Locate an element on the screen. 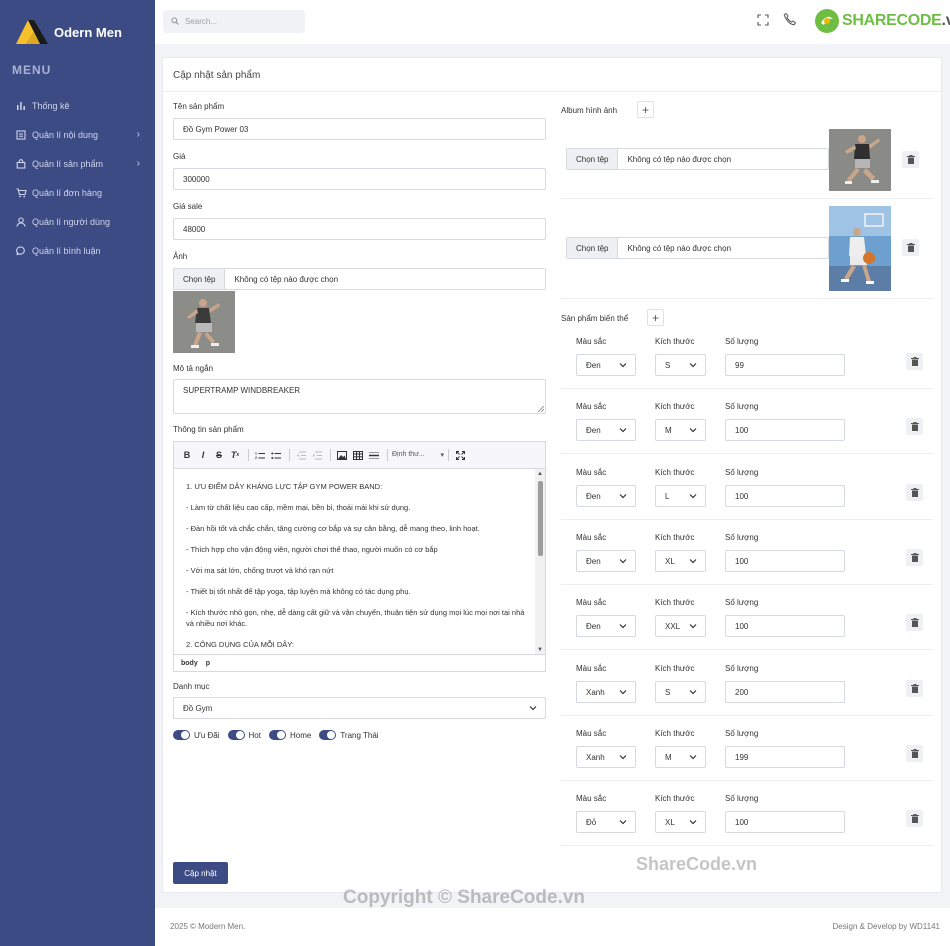 This screenshot has height=946, width=950. add-variant-button: + is located at coordinates (655, 317).